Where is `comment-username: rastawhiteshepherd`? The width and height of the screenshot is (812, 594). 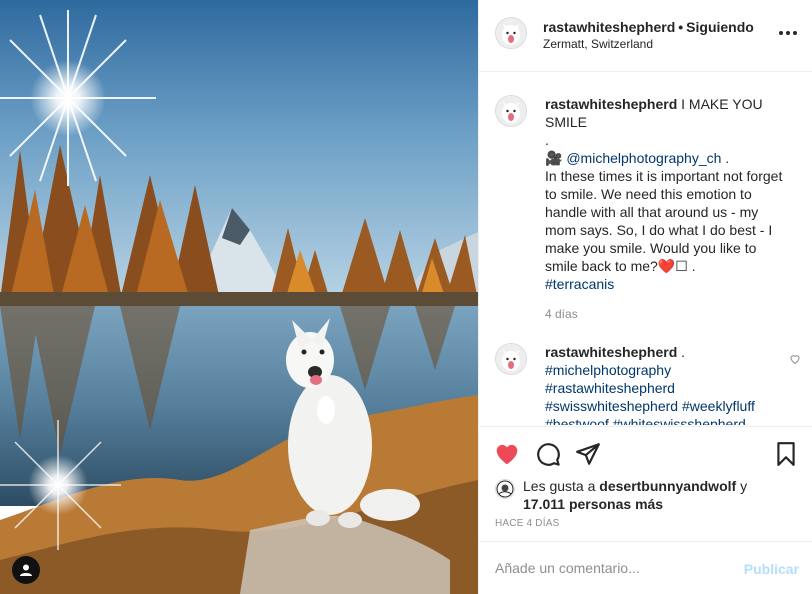 comment-username: rastawhiteshepherd is located at coordinates (611, 352).